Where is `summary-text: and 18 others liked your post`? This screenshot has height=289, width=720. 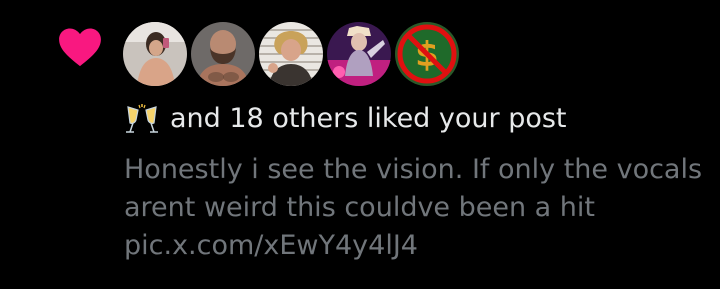
summary-text: and 18 others liked your post is located at coordinates (368, 118).